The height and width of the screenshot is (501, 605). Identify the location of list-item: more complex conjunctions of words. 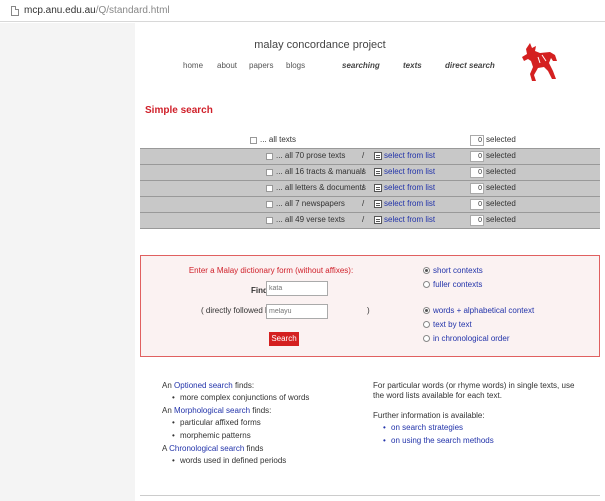
(267, 398).